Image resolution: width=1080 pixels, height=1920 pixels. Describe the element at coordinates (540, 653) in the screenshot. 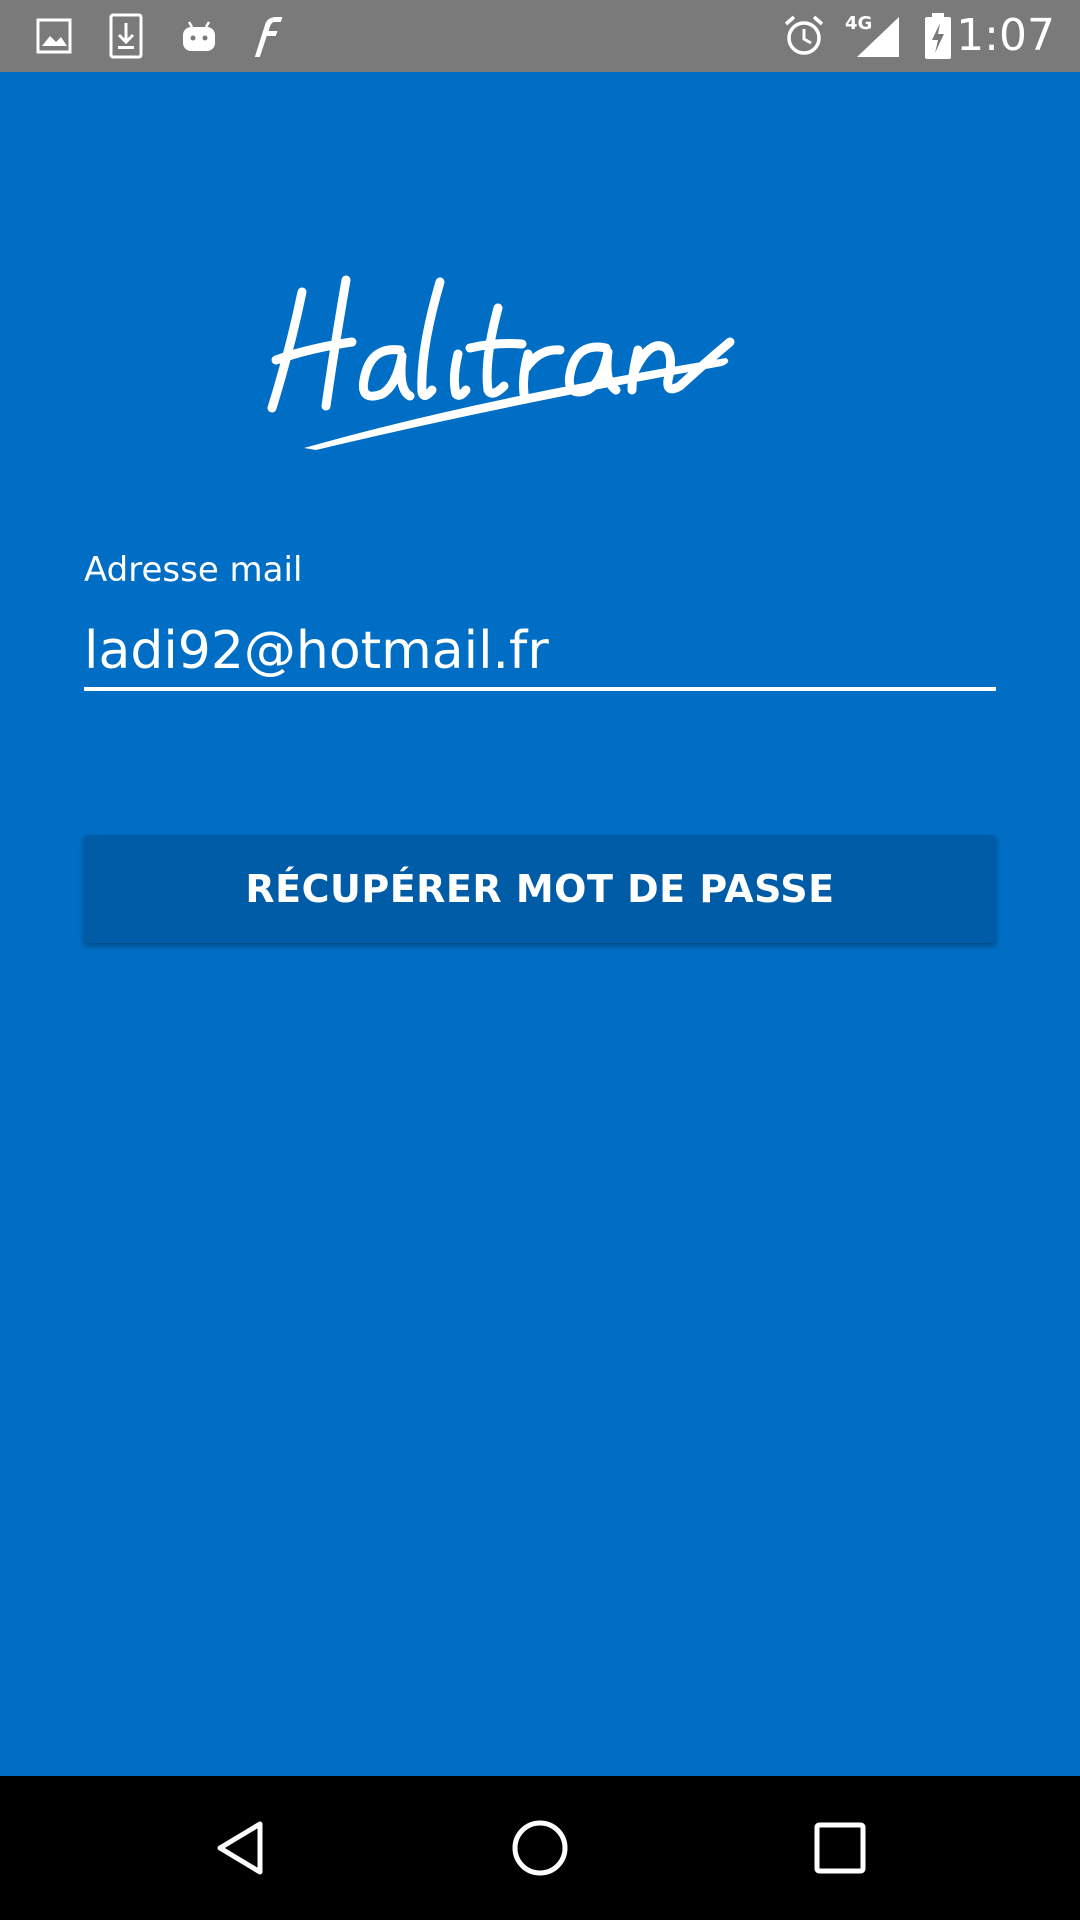

I see `email-field` at that location.